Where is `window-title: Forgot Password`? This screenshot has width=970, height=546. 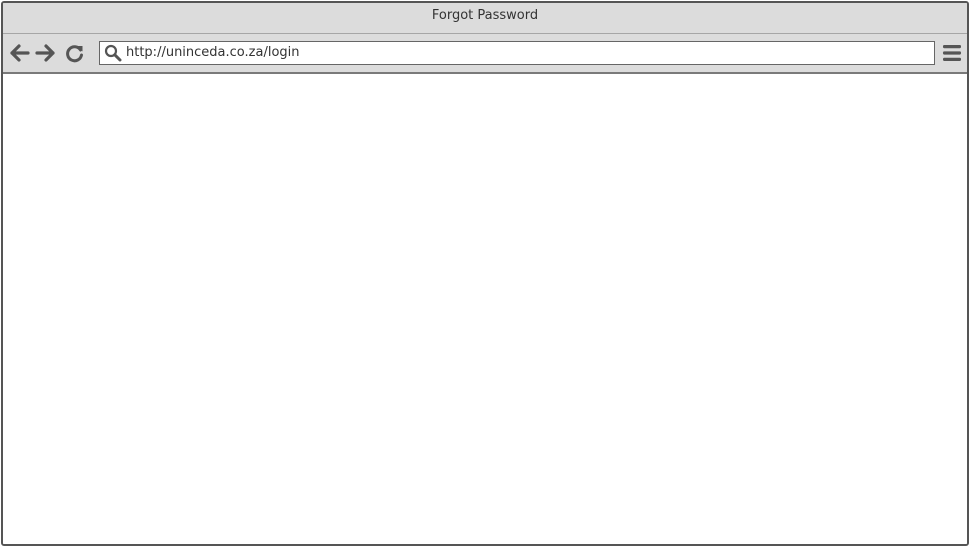
window-title: Forgot Password is located at coordinates (485, 15).